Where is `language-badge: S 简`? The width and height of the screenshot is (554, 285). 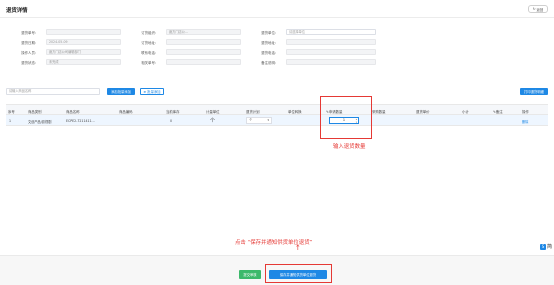 language-badge: S 简 is located at coordinates (545, 246).